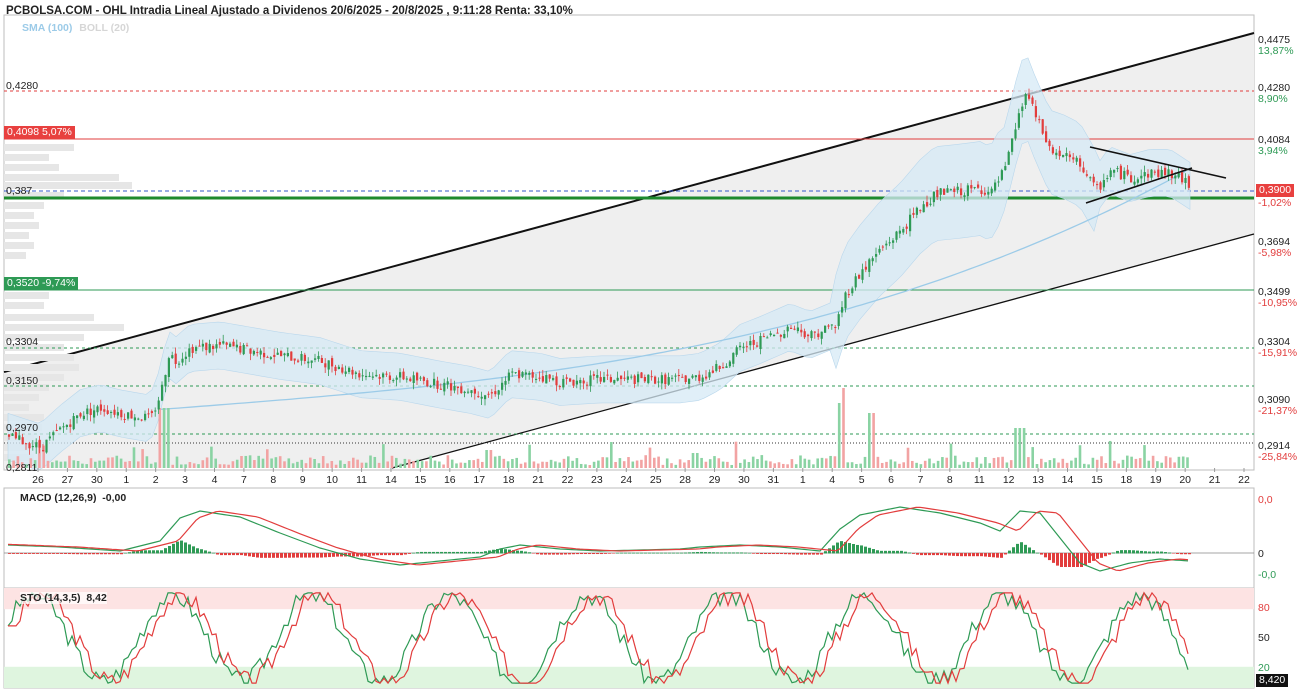  What do you see at coordinates (629, 538) in the screenshot?
I see `macd-panel-frame` at bounding box center [629, 538].